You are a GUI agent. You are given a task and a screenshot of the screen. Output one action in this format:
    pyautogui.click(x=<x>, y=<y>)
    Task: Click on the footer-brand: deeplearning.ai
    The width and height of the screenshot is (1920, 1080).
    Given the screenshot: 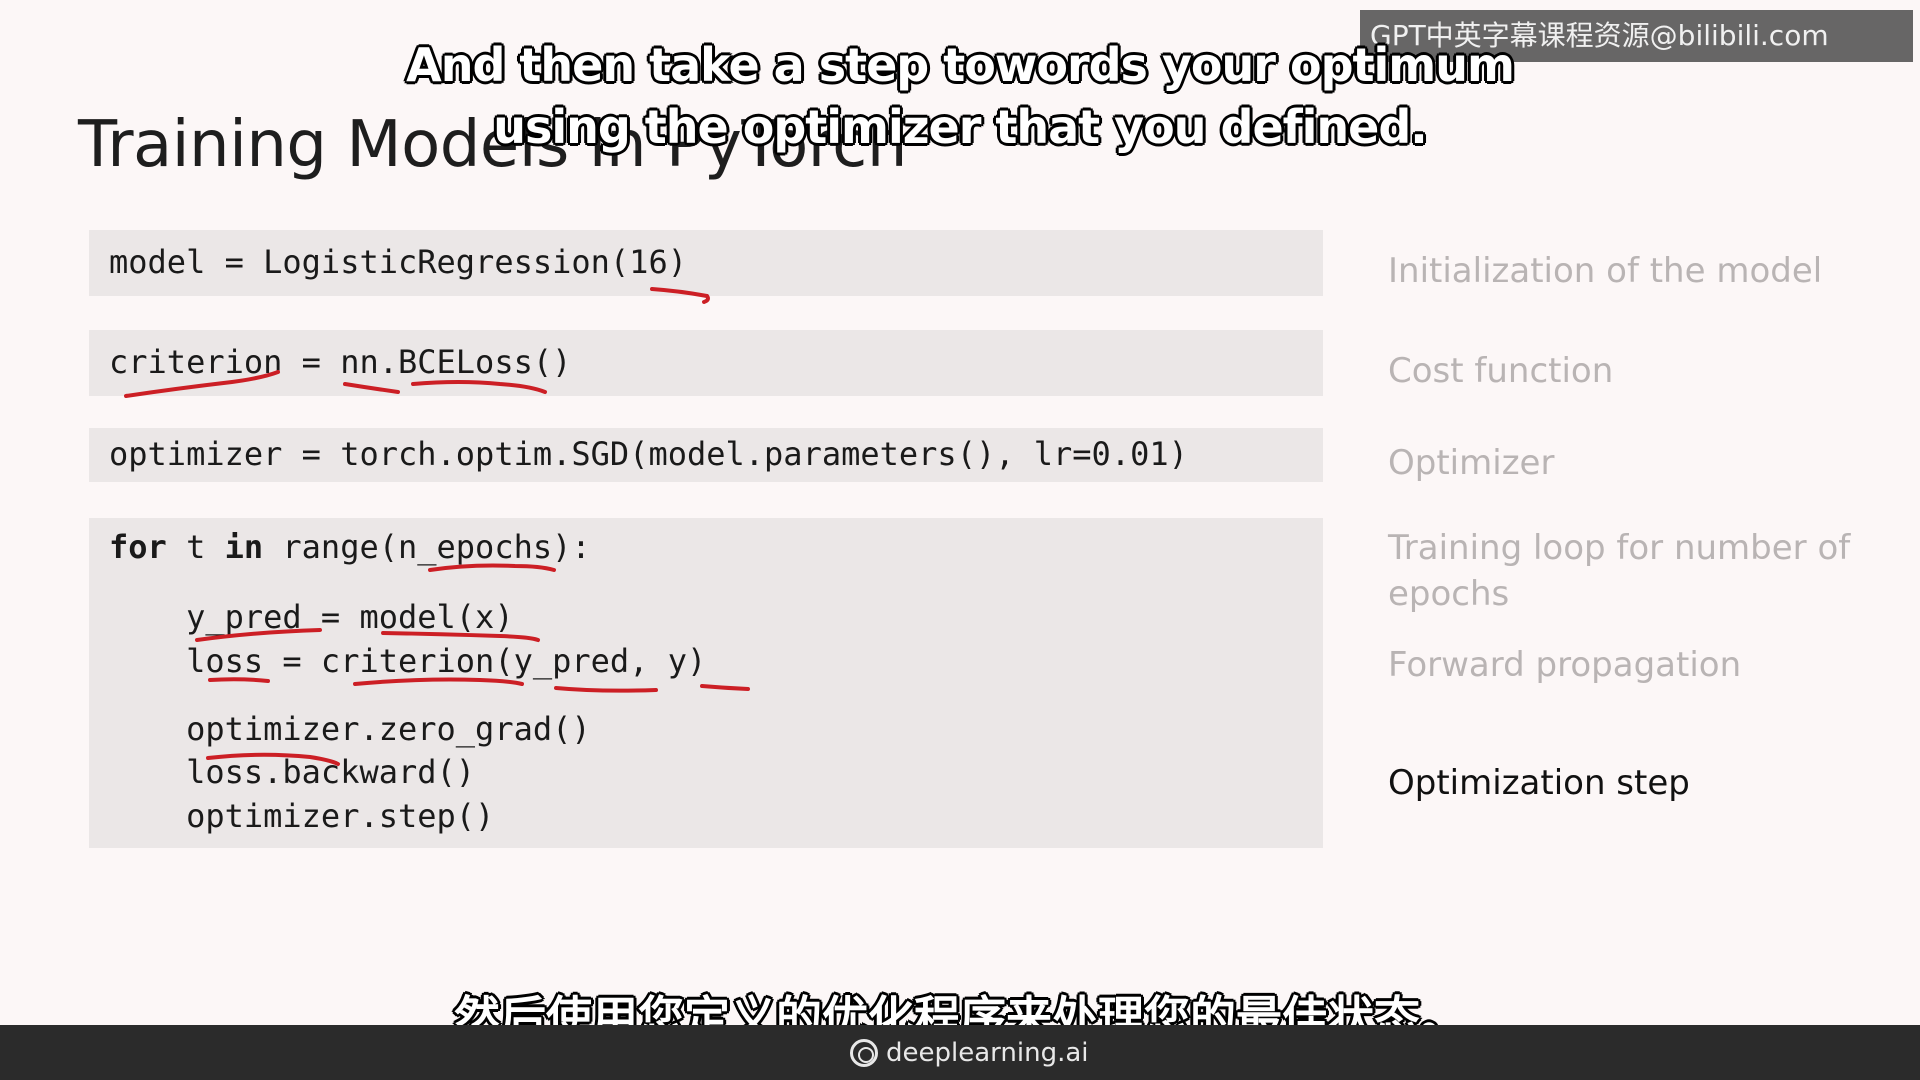 What is the action you would take?
    pyautogui.click(x=969, y=1053)
    